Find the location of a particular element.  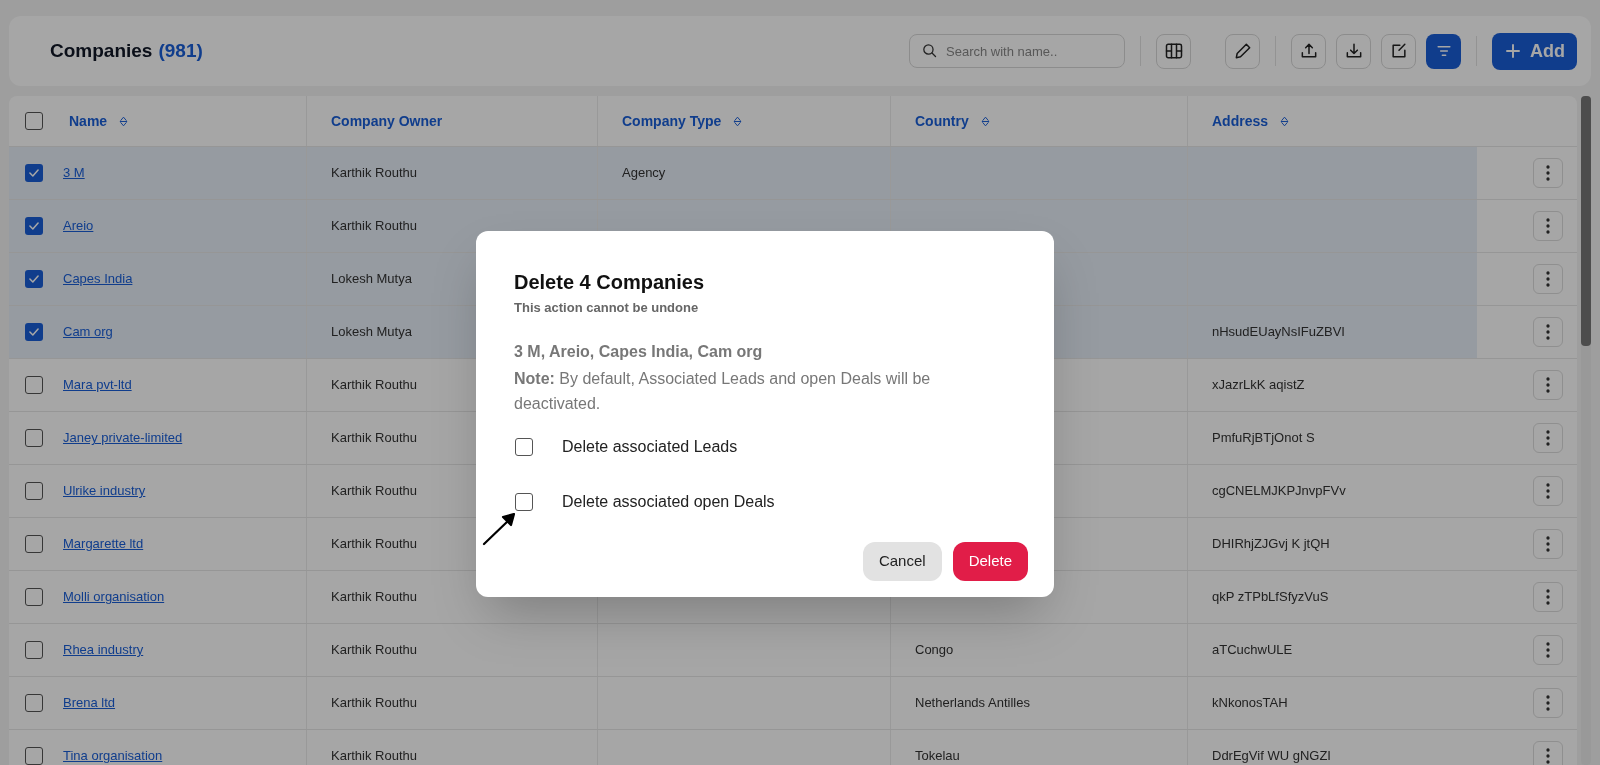

table-cell-text: PmfuRjBTjOnot S is located at coordinates (1263, 438).